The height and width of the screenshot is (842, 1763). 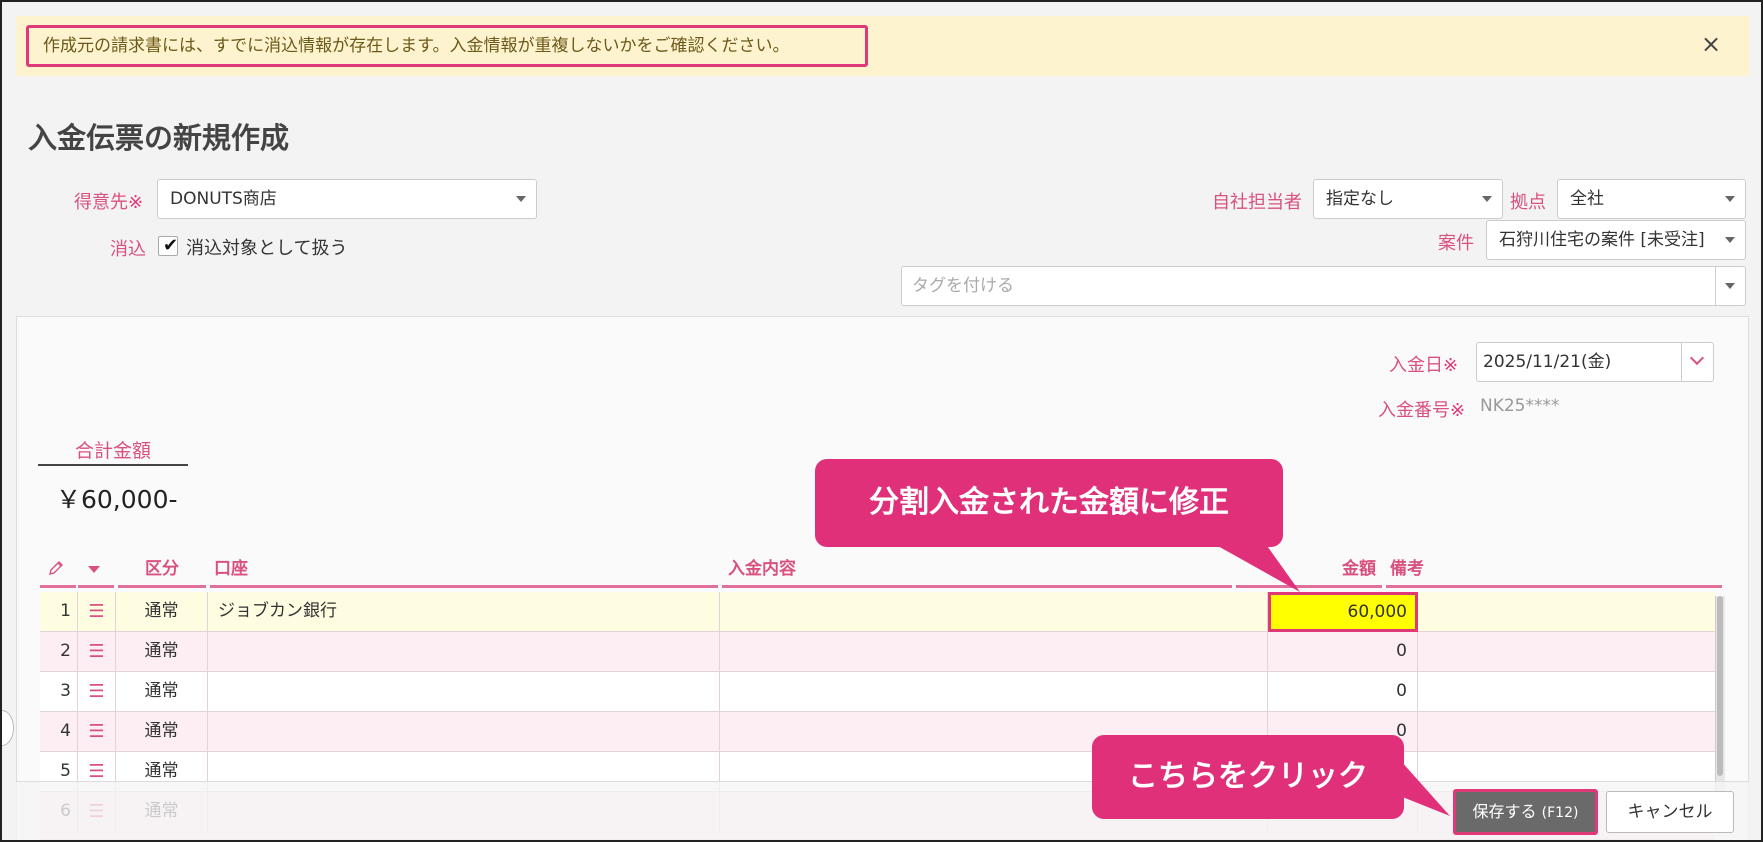 What do you see at coordinates (1408, 199) in the screenshot?
I see `staff-select: 指定なし` at bounding box center [1408, 199].